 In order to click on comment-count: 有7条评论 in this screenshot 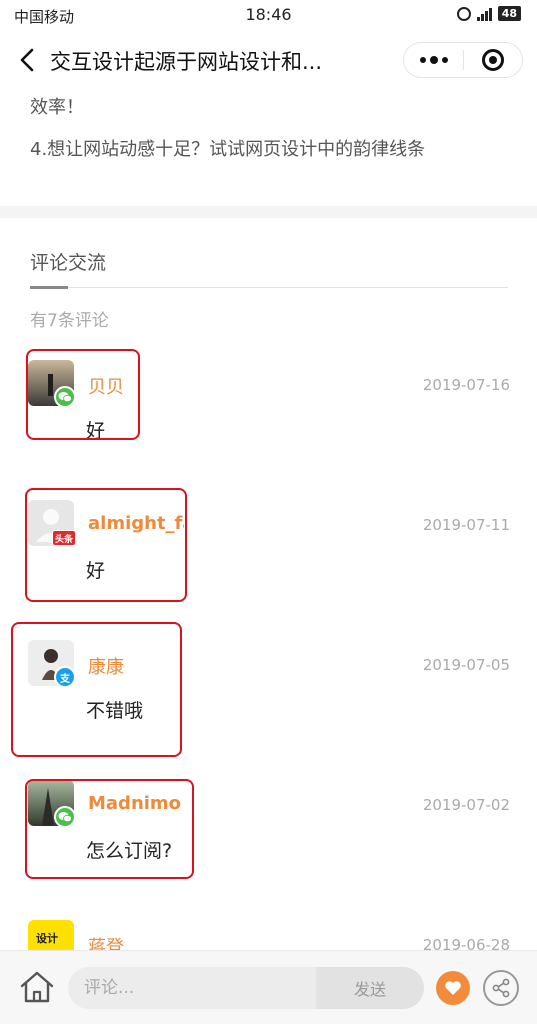, I will do `click(69, 321)`.